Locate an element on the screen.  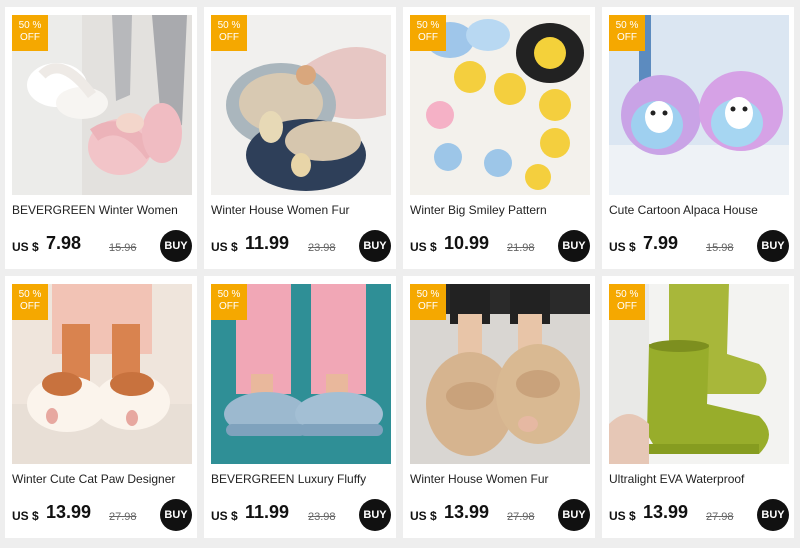
product-title: Ultralight EVA Waterproof is located at coordinates (699, 479).